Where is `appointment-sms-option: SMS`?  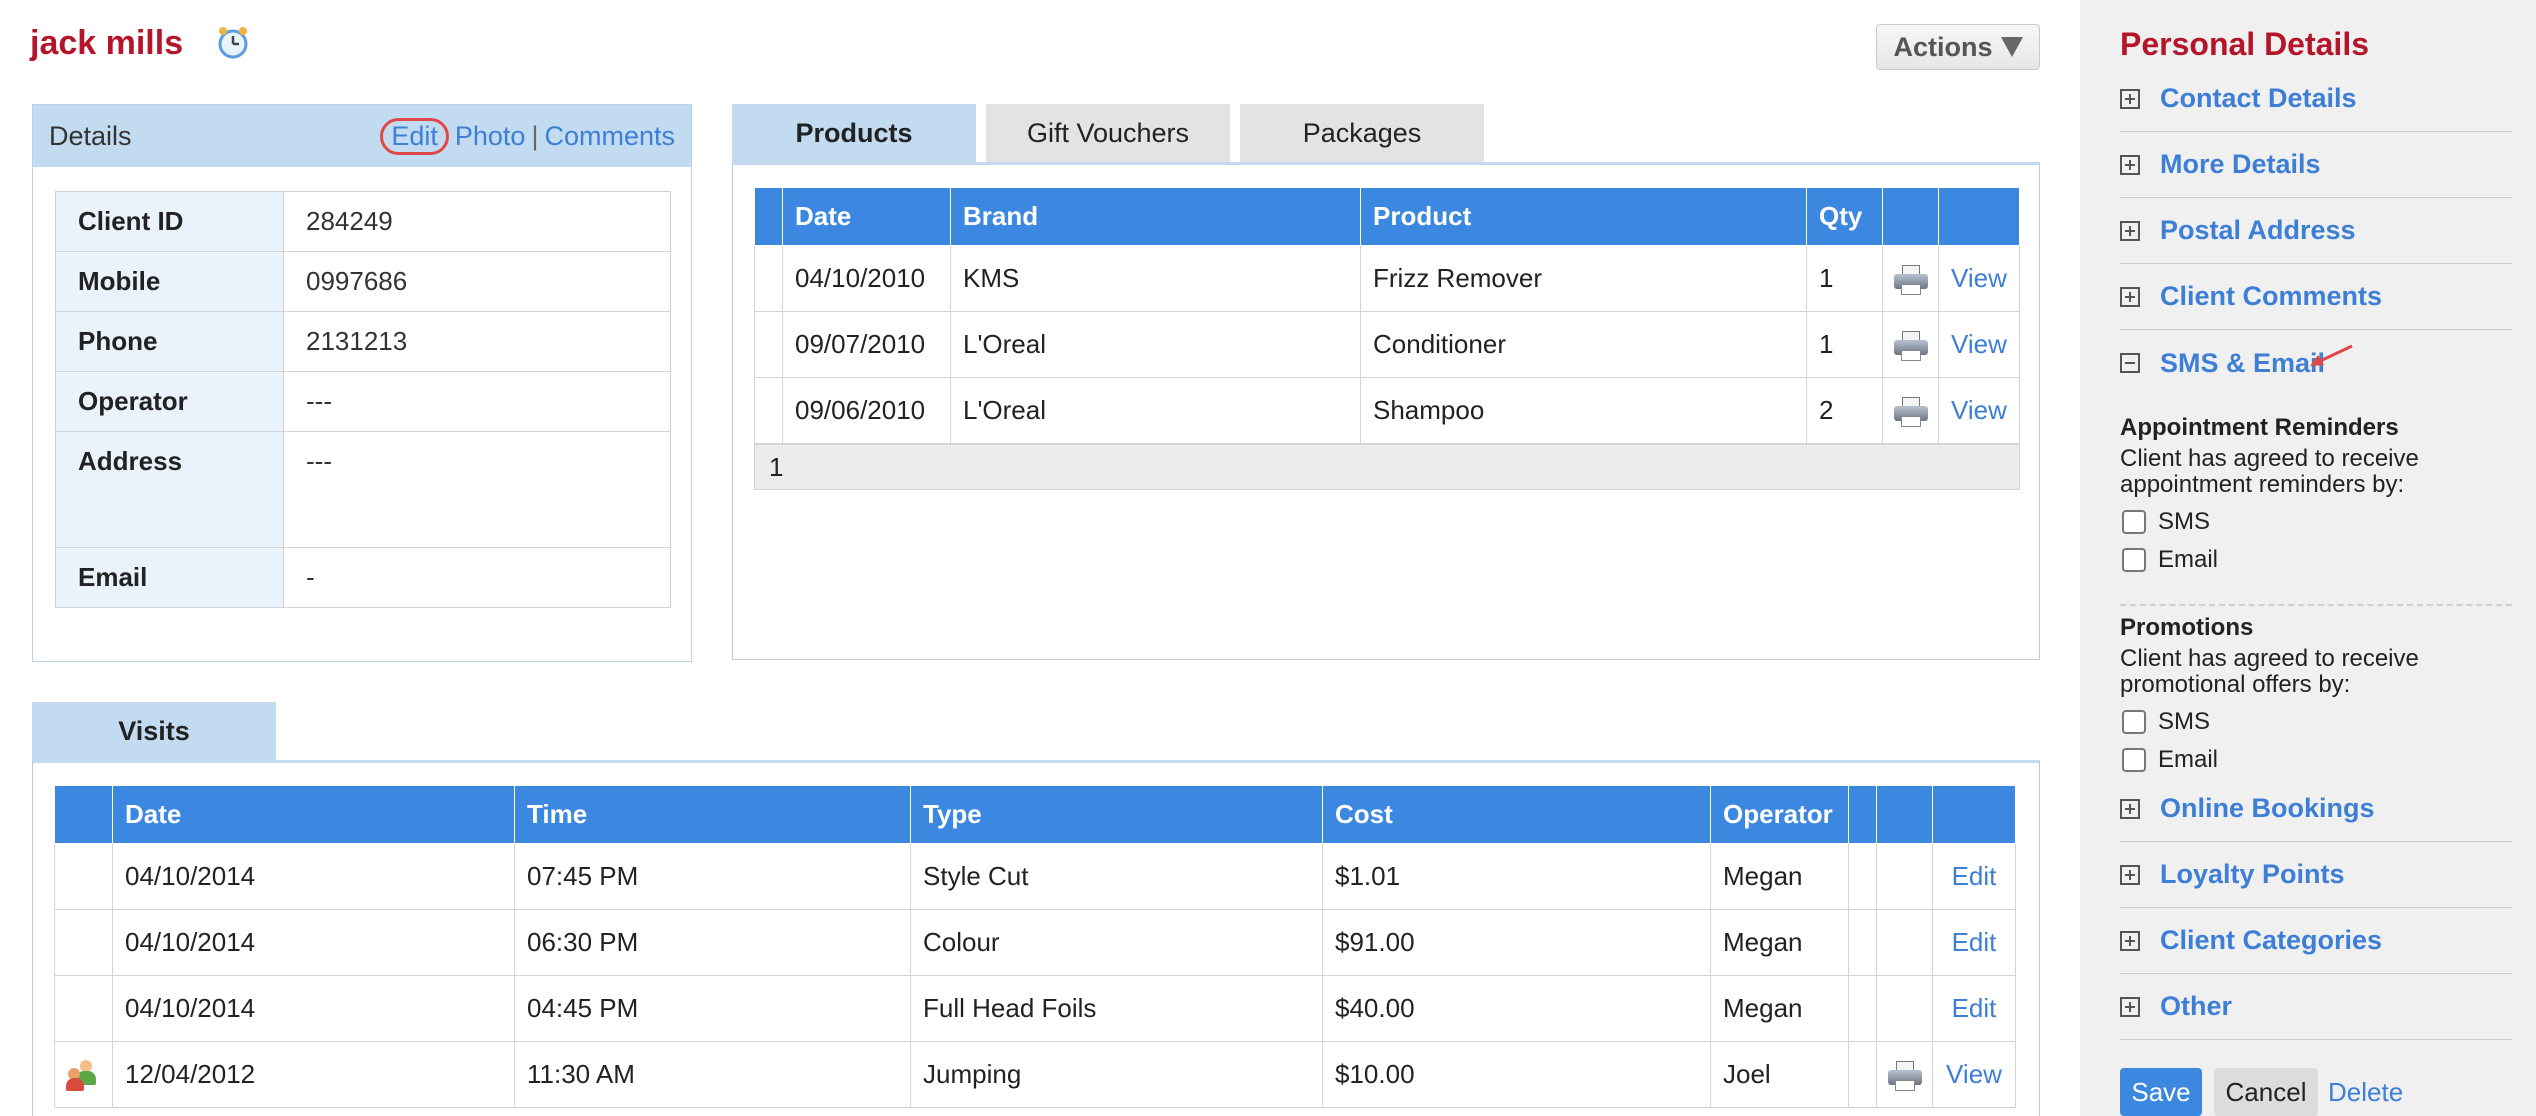
appointment-sms-option: SMS is located at coordinates (2320, 522).